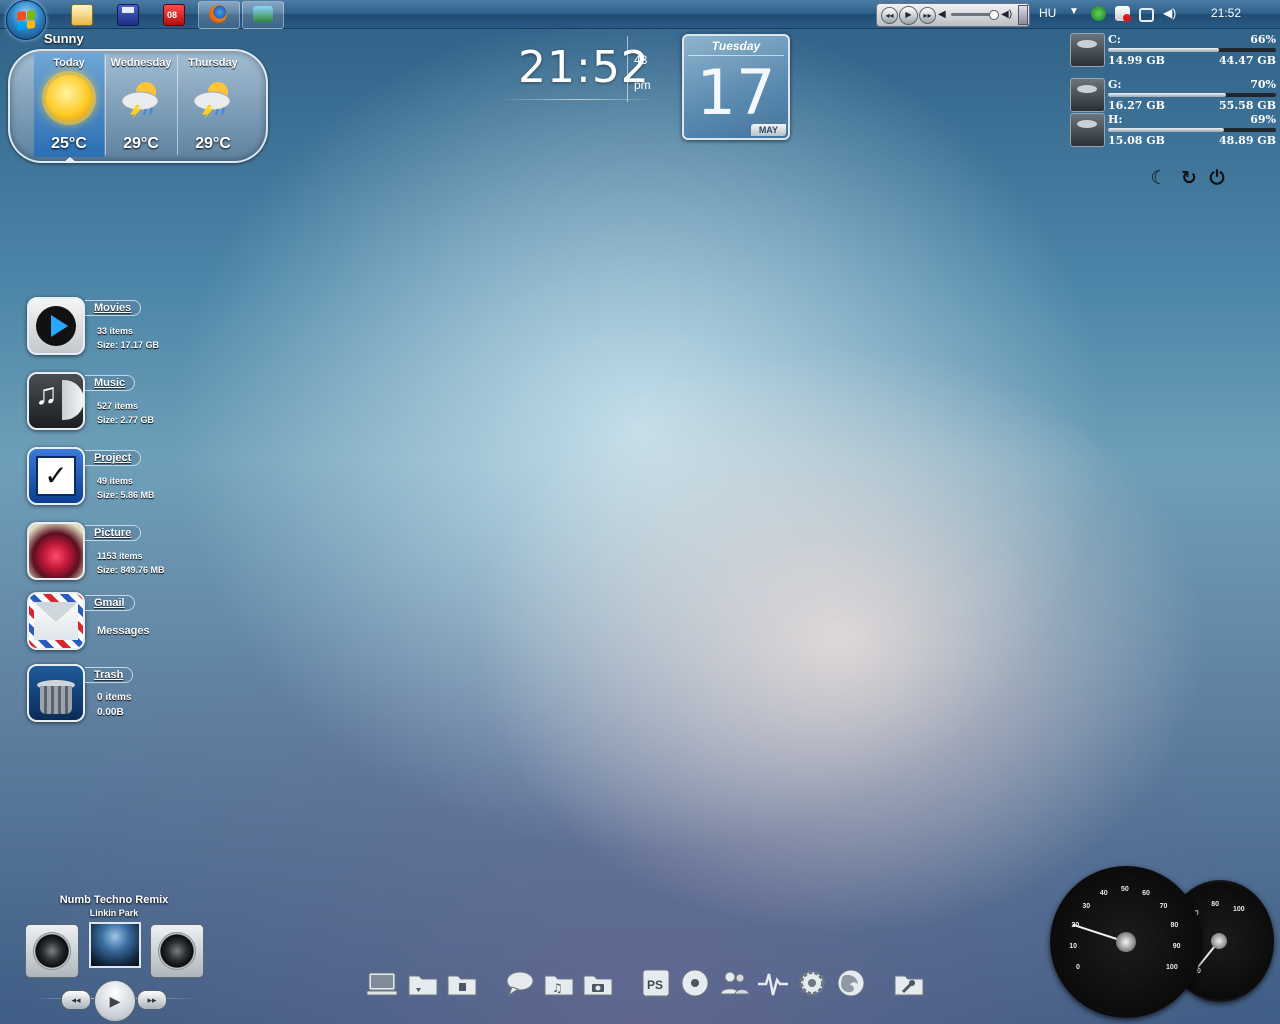 The image size is (1280, 1024). Describe the element at coordinates (64, 38) in the screenshot. I see `weather-city: Sunny` at that location.